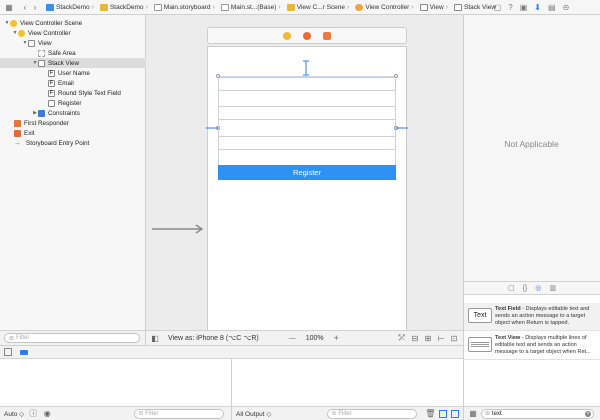  Describe the element at coordinates (41, 113) in the screenshot. I see `constraints-icon` at that location.